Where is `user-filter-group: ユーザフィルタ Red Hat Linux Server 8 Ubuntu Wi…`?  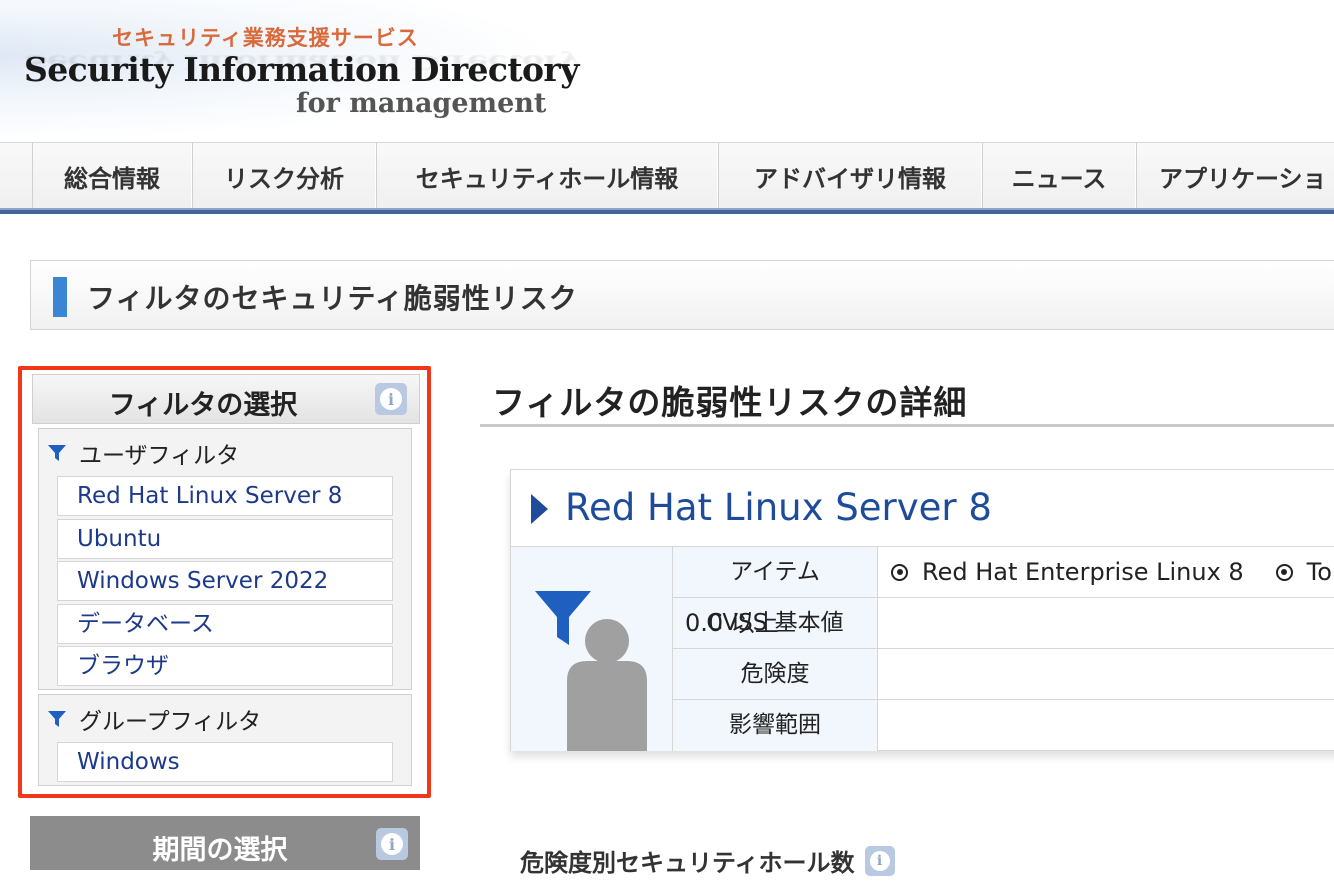
user-filter-group: ユーザフィルタ Red Hat Linux Server 8 Ubuntu Wi… is located at coordinates (225, 559).